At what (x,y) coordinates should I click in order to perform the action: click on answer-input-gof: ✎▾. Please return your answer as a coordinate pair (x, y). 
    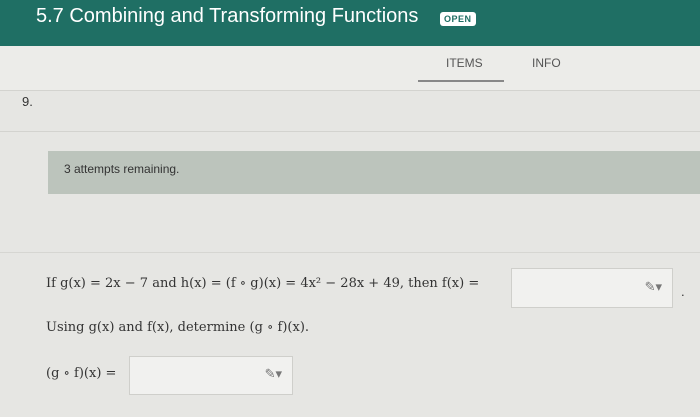
    Looking at the image, I should click on (211, 375).